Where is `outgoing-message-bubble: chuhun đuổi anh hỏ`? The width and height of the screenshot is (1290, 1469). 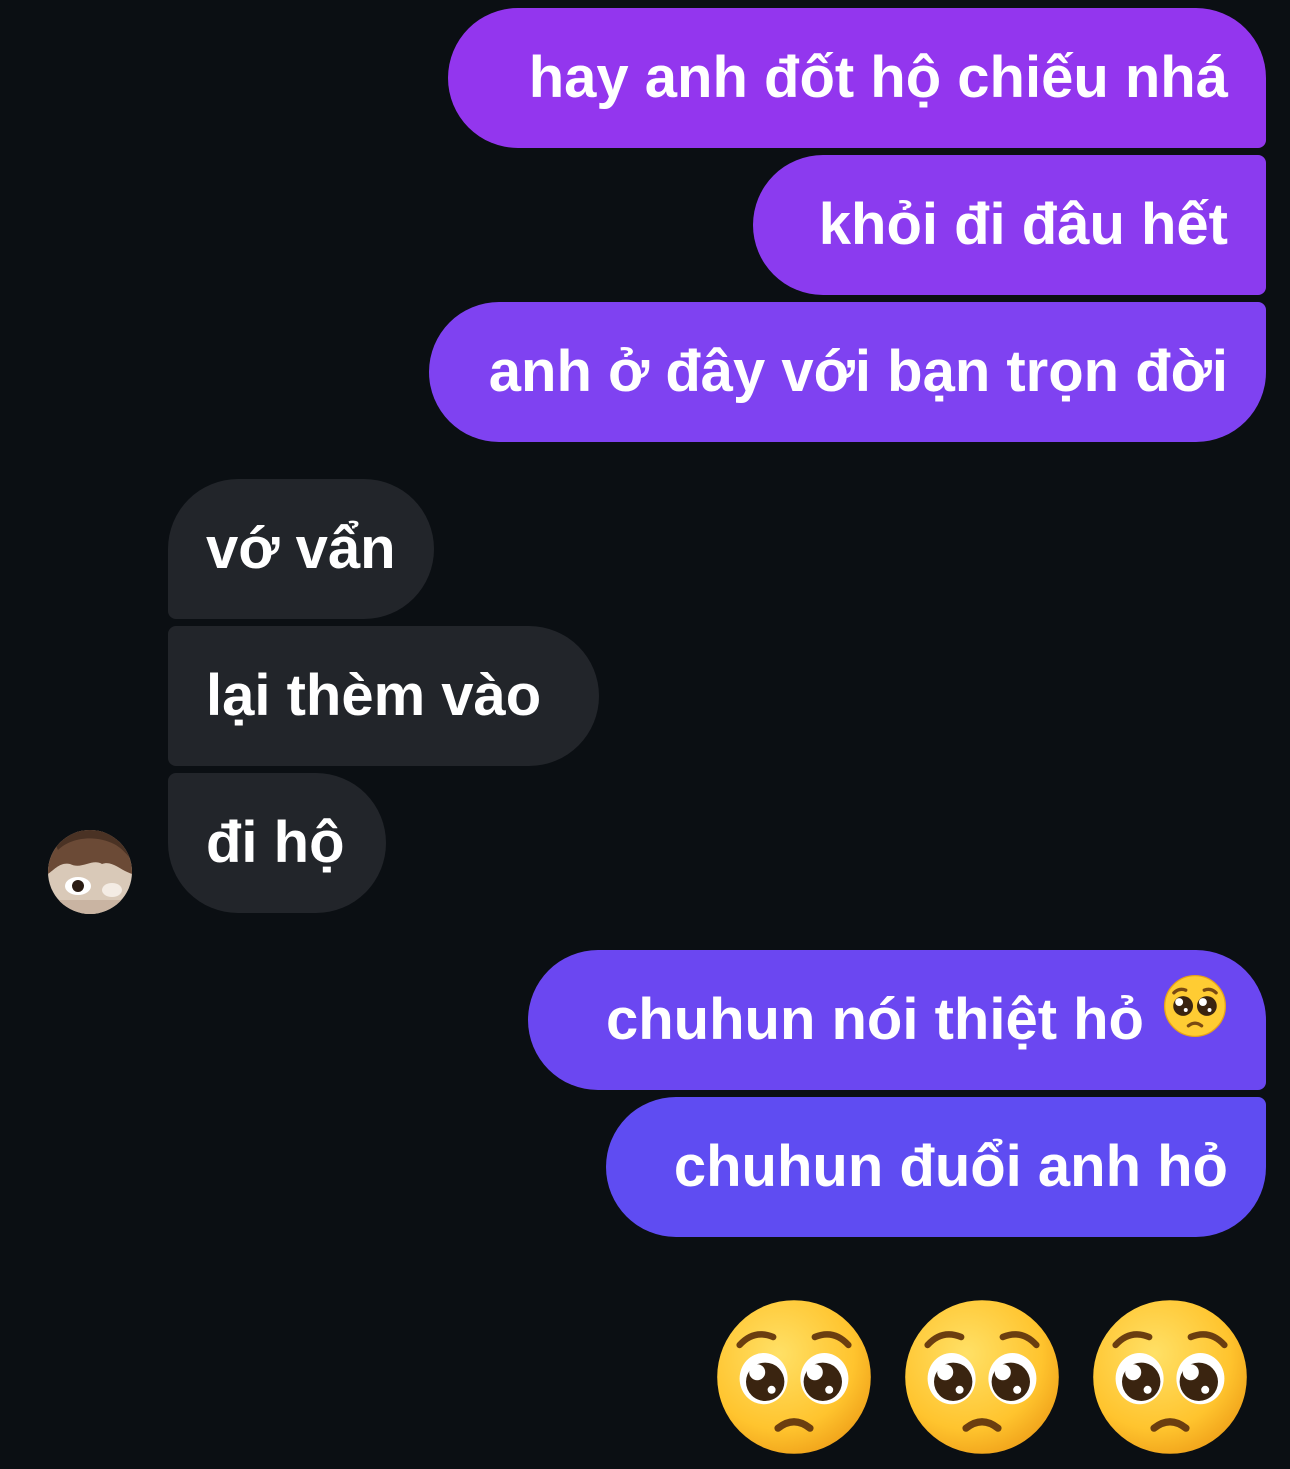
outgoing-message-bubble: chuhun đuổi anh hỏ is located at coordinates (936, 1167).